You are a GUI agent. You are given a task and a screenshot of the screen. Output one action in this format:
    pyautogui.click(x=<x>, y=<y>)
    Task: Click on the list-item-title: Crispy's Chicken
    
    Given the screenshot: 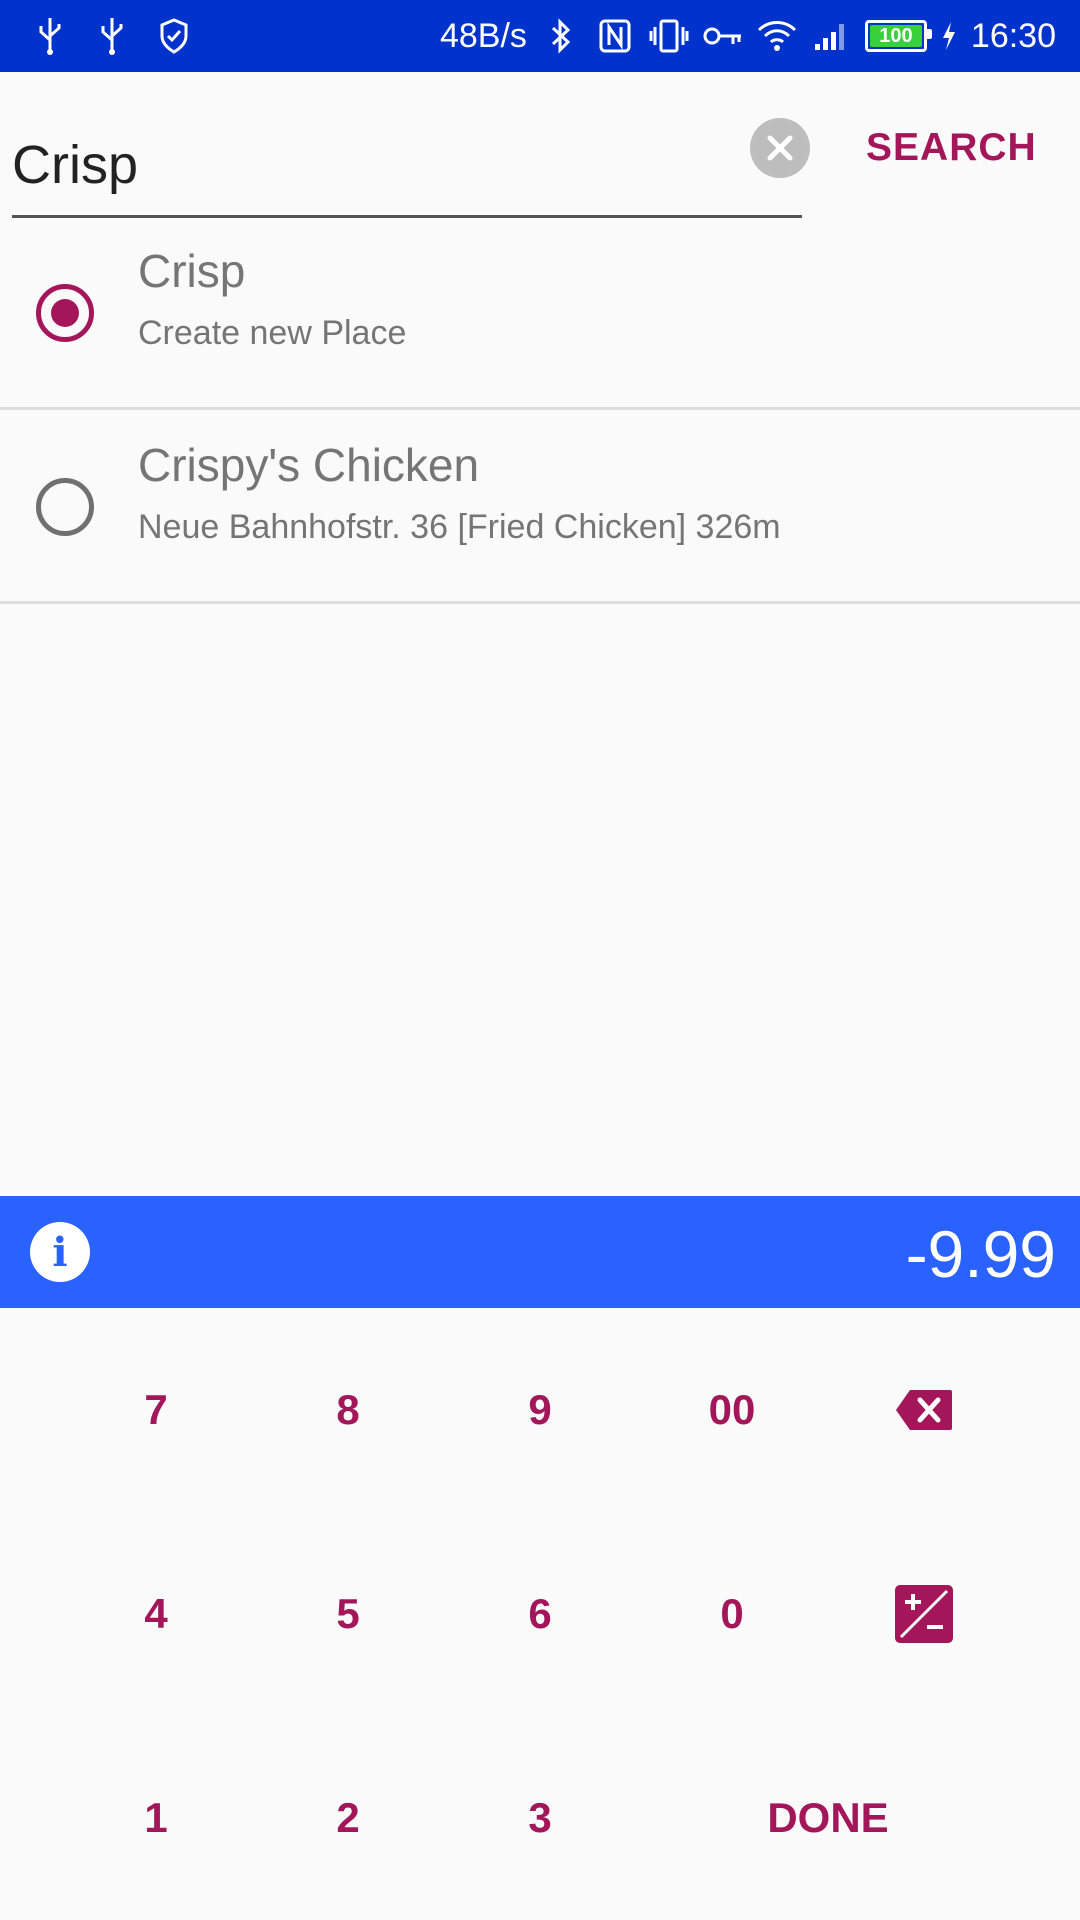 What is the action you would take?
    pyautogui.click(x=309, y=465)
    